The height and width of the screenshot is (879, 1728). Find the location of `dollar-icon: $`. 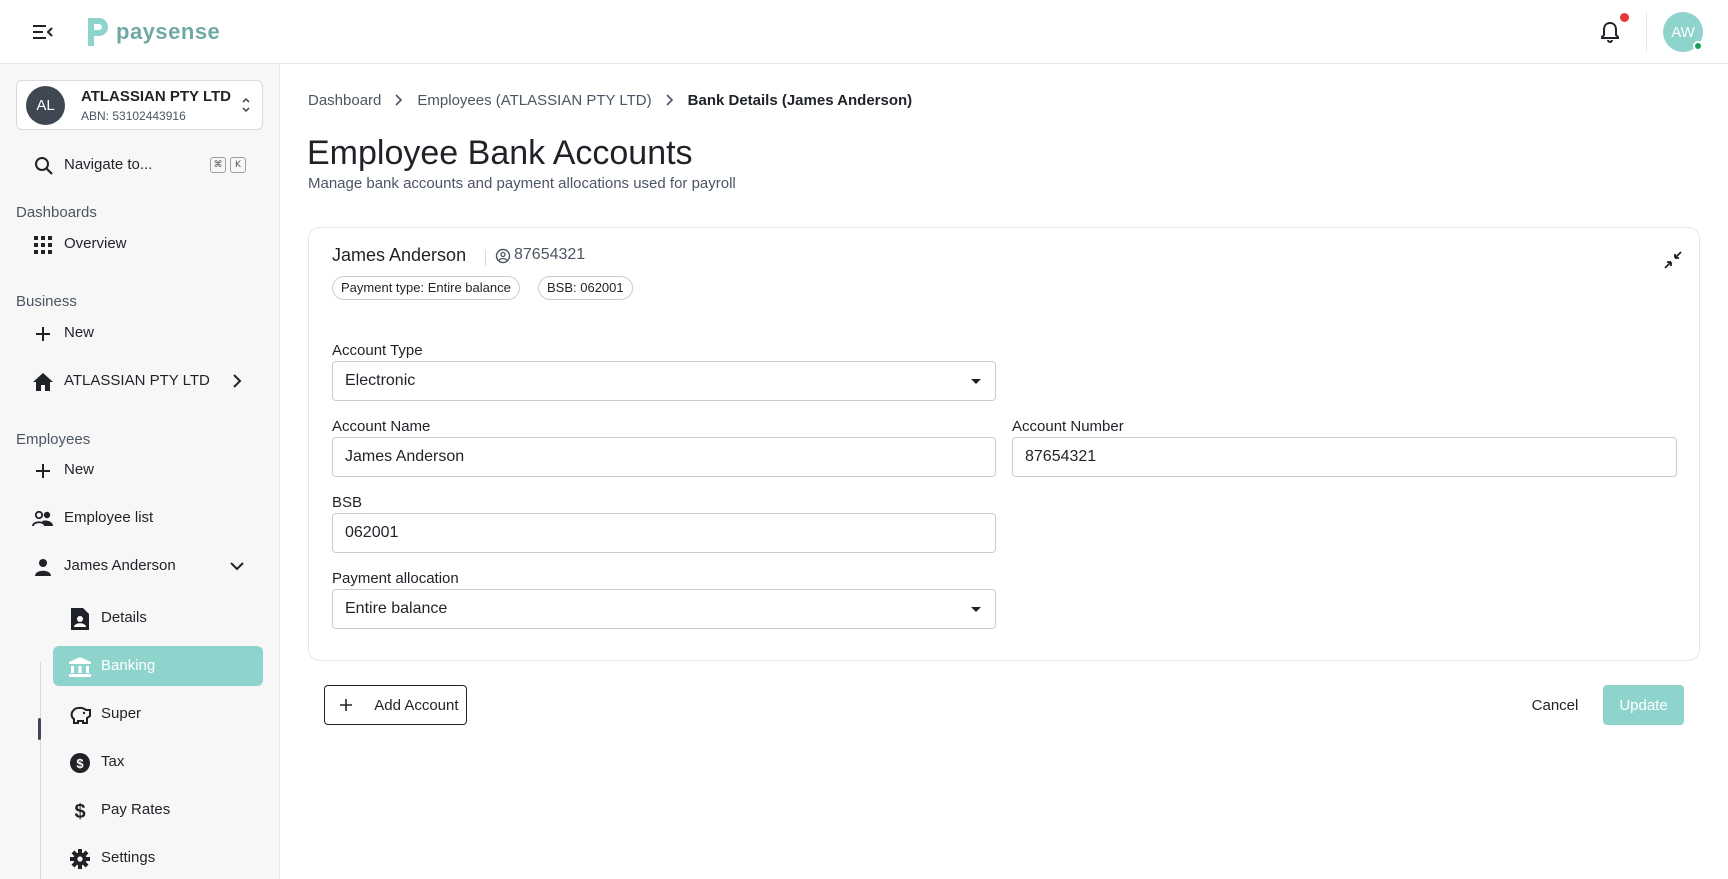

dollar-icon: $ is located at coordinates (80, 811).